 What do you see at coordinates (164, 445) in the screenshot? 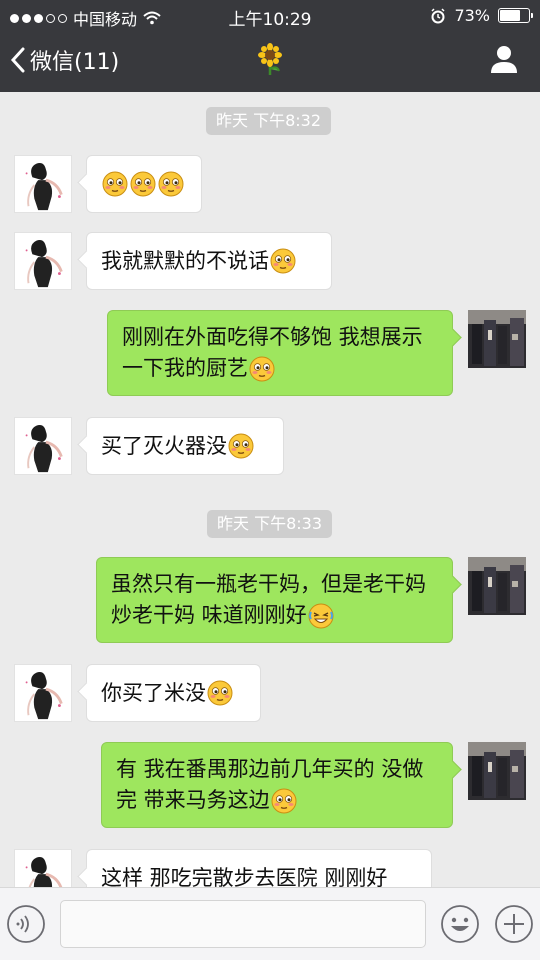
I see `message-text: 买了灭火器没` at bounding box center [164, 445].